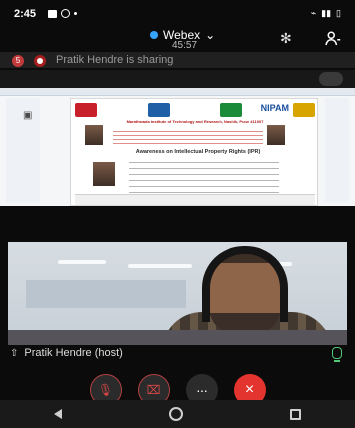 The image size is (355, 428). I want to click on document-toolbar, so click(177, 92).